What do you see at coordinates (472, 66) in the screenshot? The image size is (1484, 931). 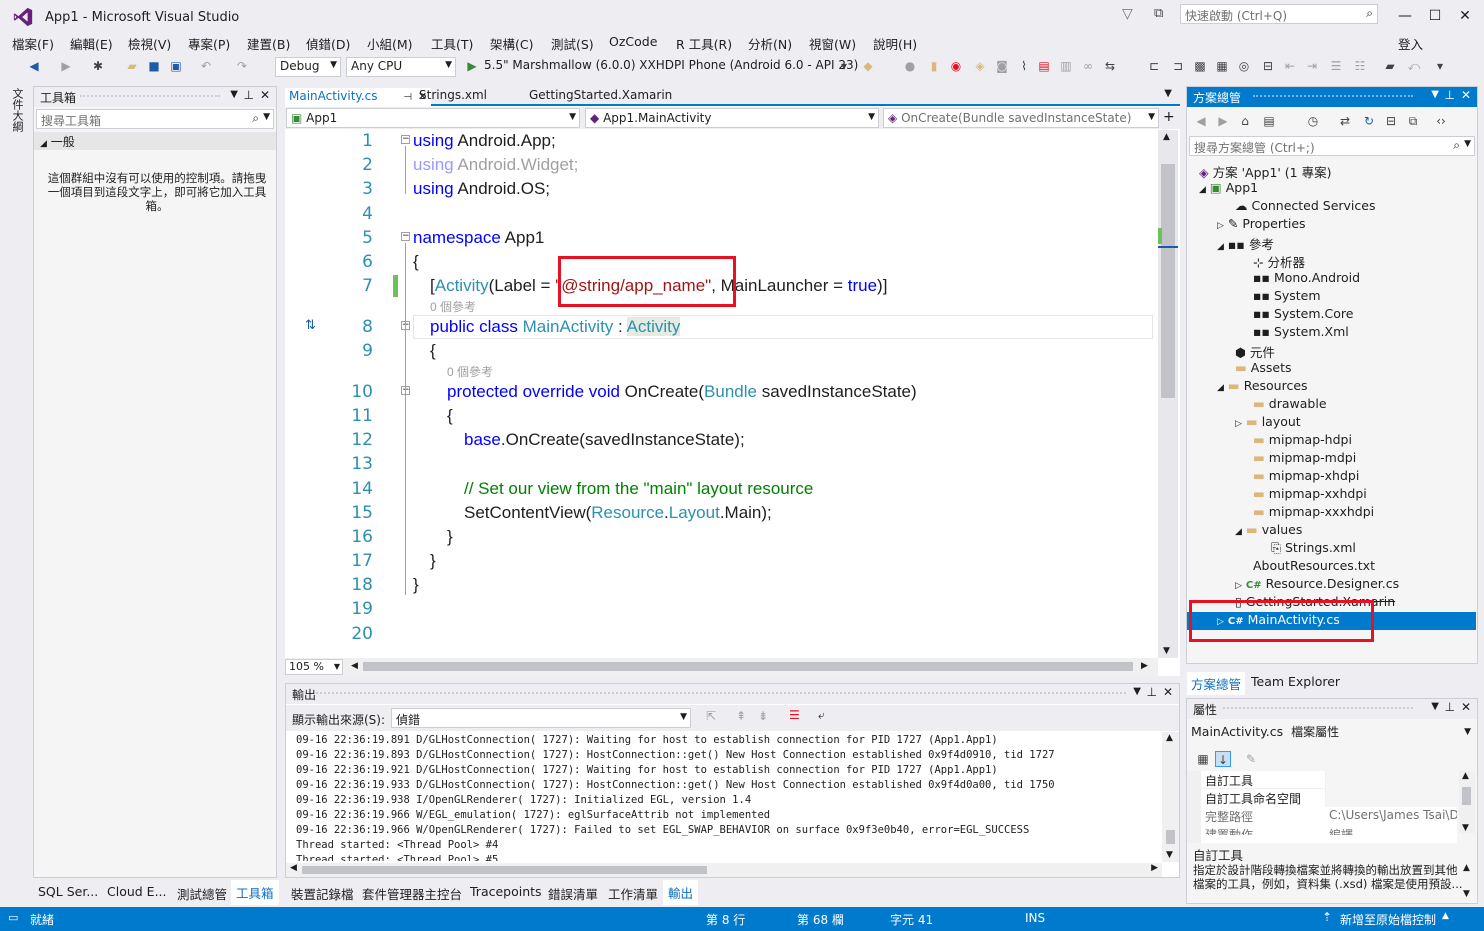 I see `start-debug-icon: ▶` at bounding box center [472, 66].